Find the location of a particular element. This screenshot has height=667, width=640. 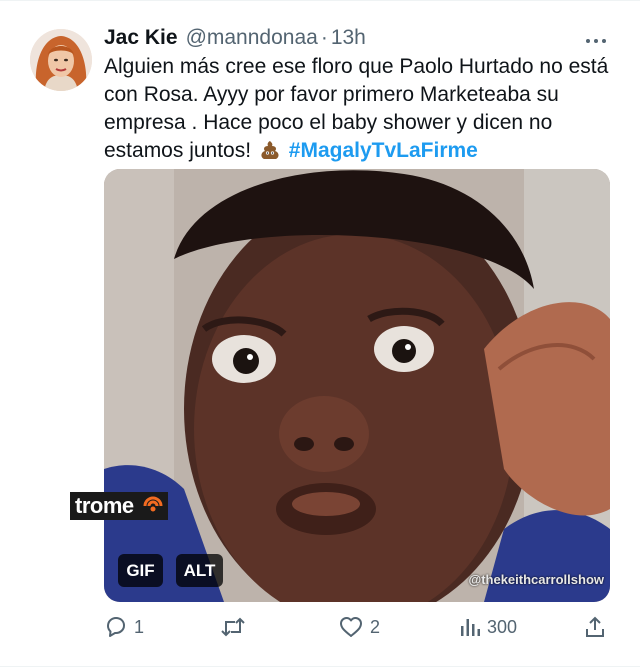

like-button: 2 is located at coordinates (359, 627).